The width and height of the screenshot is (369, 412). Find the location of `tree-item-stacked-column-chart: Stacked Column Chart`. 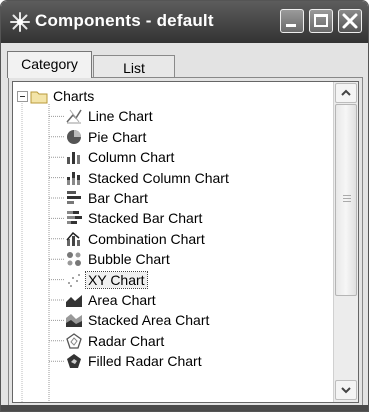

tree-item-stacked-column-chart: Stacked Column Chart is located at coordinates (148, 178).